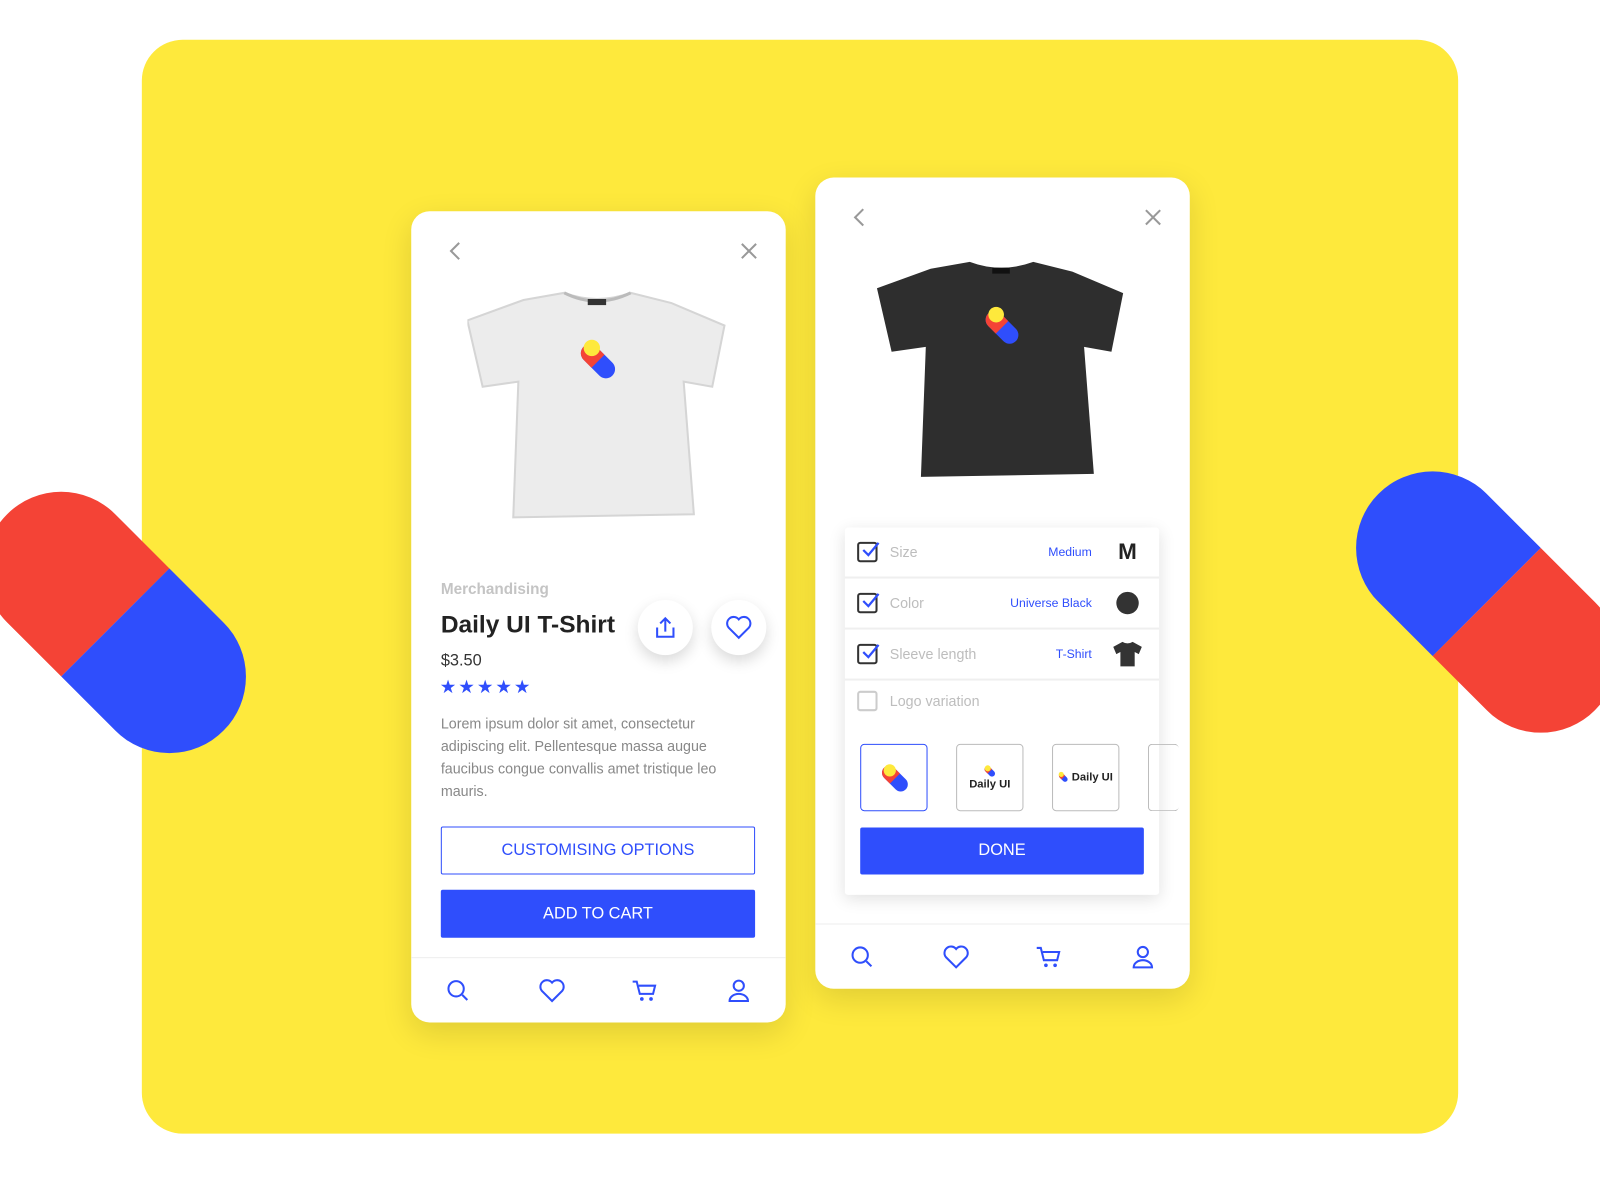 The image size is (1600, 1200). I want to click on logo-tile-stacked: Daily UI, so click(990, 777).